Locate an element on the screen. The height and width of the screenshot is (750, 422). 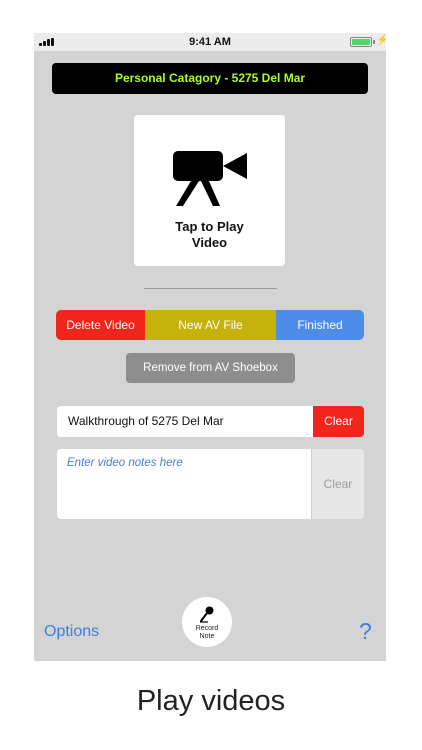
charging-bolt-icon: ⚡ is located at coordinates (381, 40).